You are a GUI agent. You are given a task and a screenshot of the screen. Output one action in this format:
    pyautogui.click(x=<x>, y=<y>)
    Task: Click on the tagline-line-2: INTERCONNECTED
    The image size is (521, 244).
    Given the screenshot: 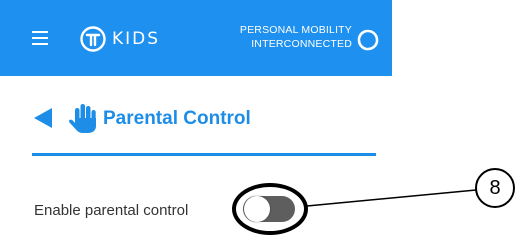 What is the action you would take?
    pyautogui.click(x=301, y=44)
    